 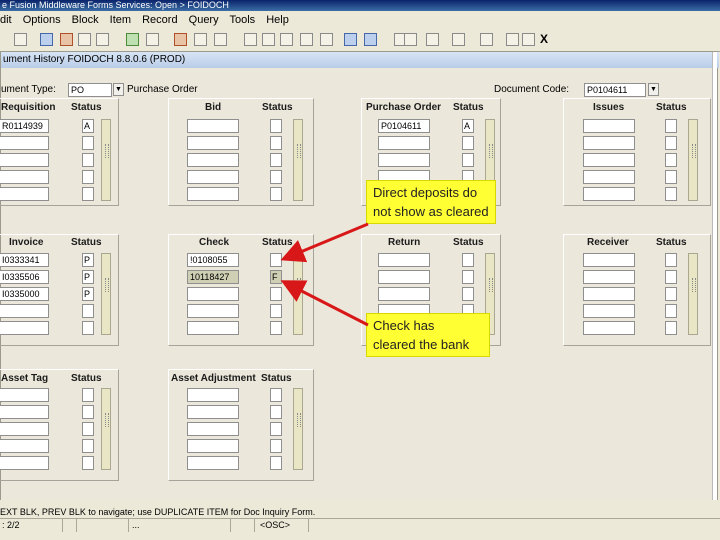 I want to click on invoice-row, so click(x=24, y=311).